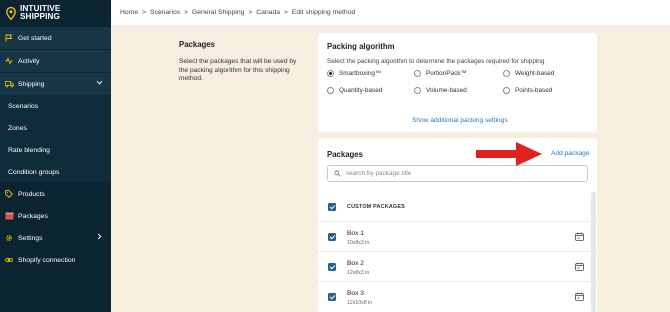 This screenshot has height=312, width=670. I want to click on sidebar-item-shopify-connection: Shopify connection, so click(55, 260).